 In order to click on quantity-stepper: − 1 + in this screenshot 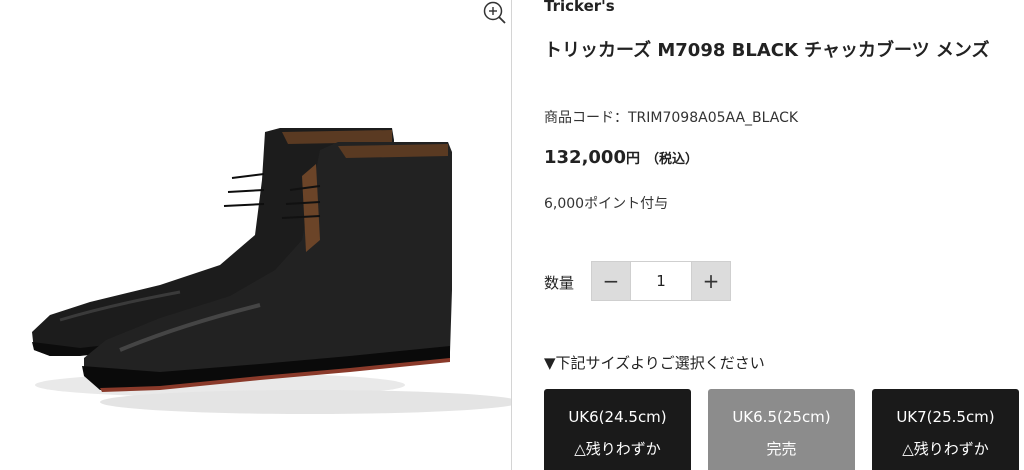, I will do `click(661, 281)`.